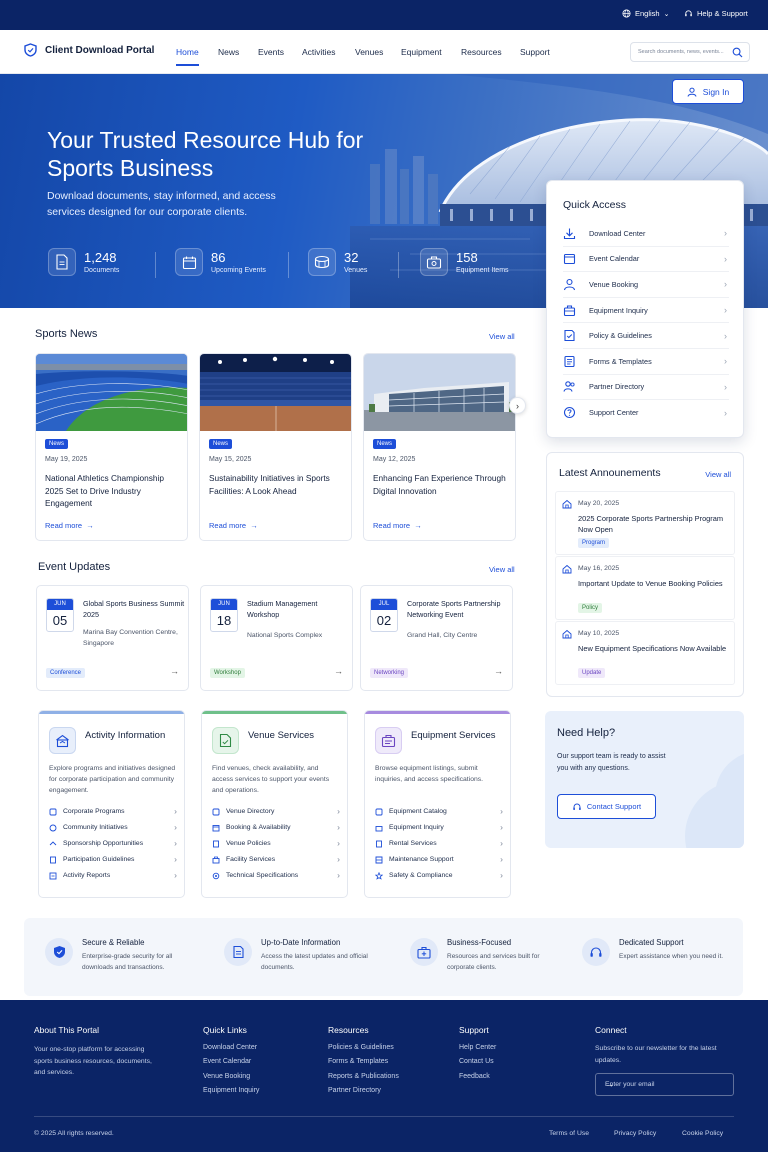 Image resolution: width=768 pixels, height=1152 pixels. What do you see at coordinates (57, 444) in the screenshot?
I see `news-tag: News` at bounding box center [57, 444].